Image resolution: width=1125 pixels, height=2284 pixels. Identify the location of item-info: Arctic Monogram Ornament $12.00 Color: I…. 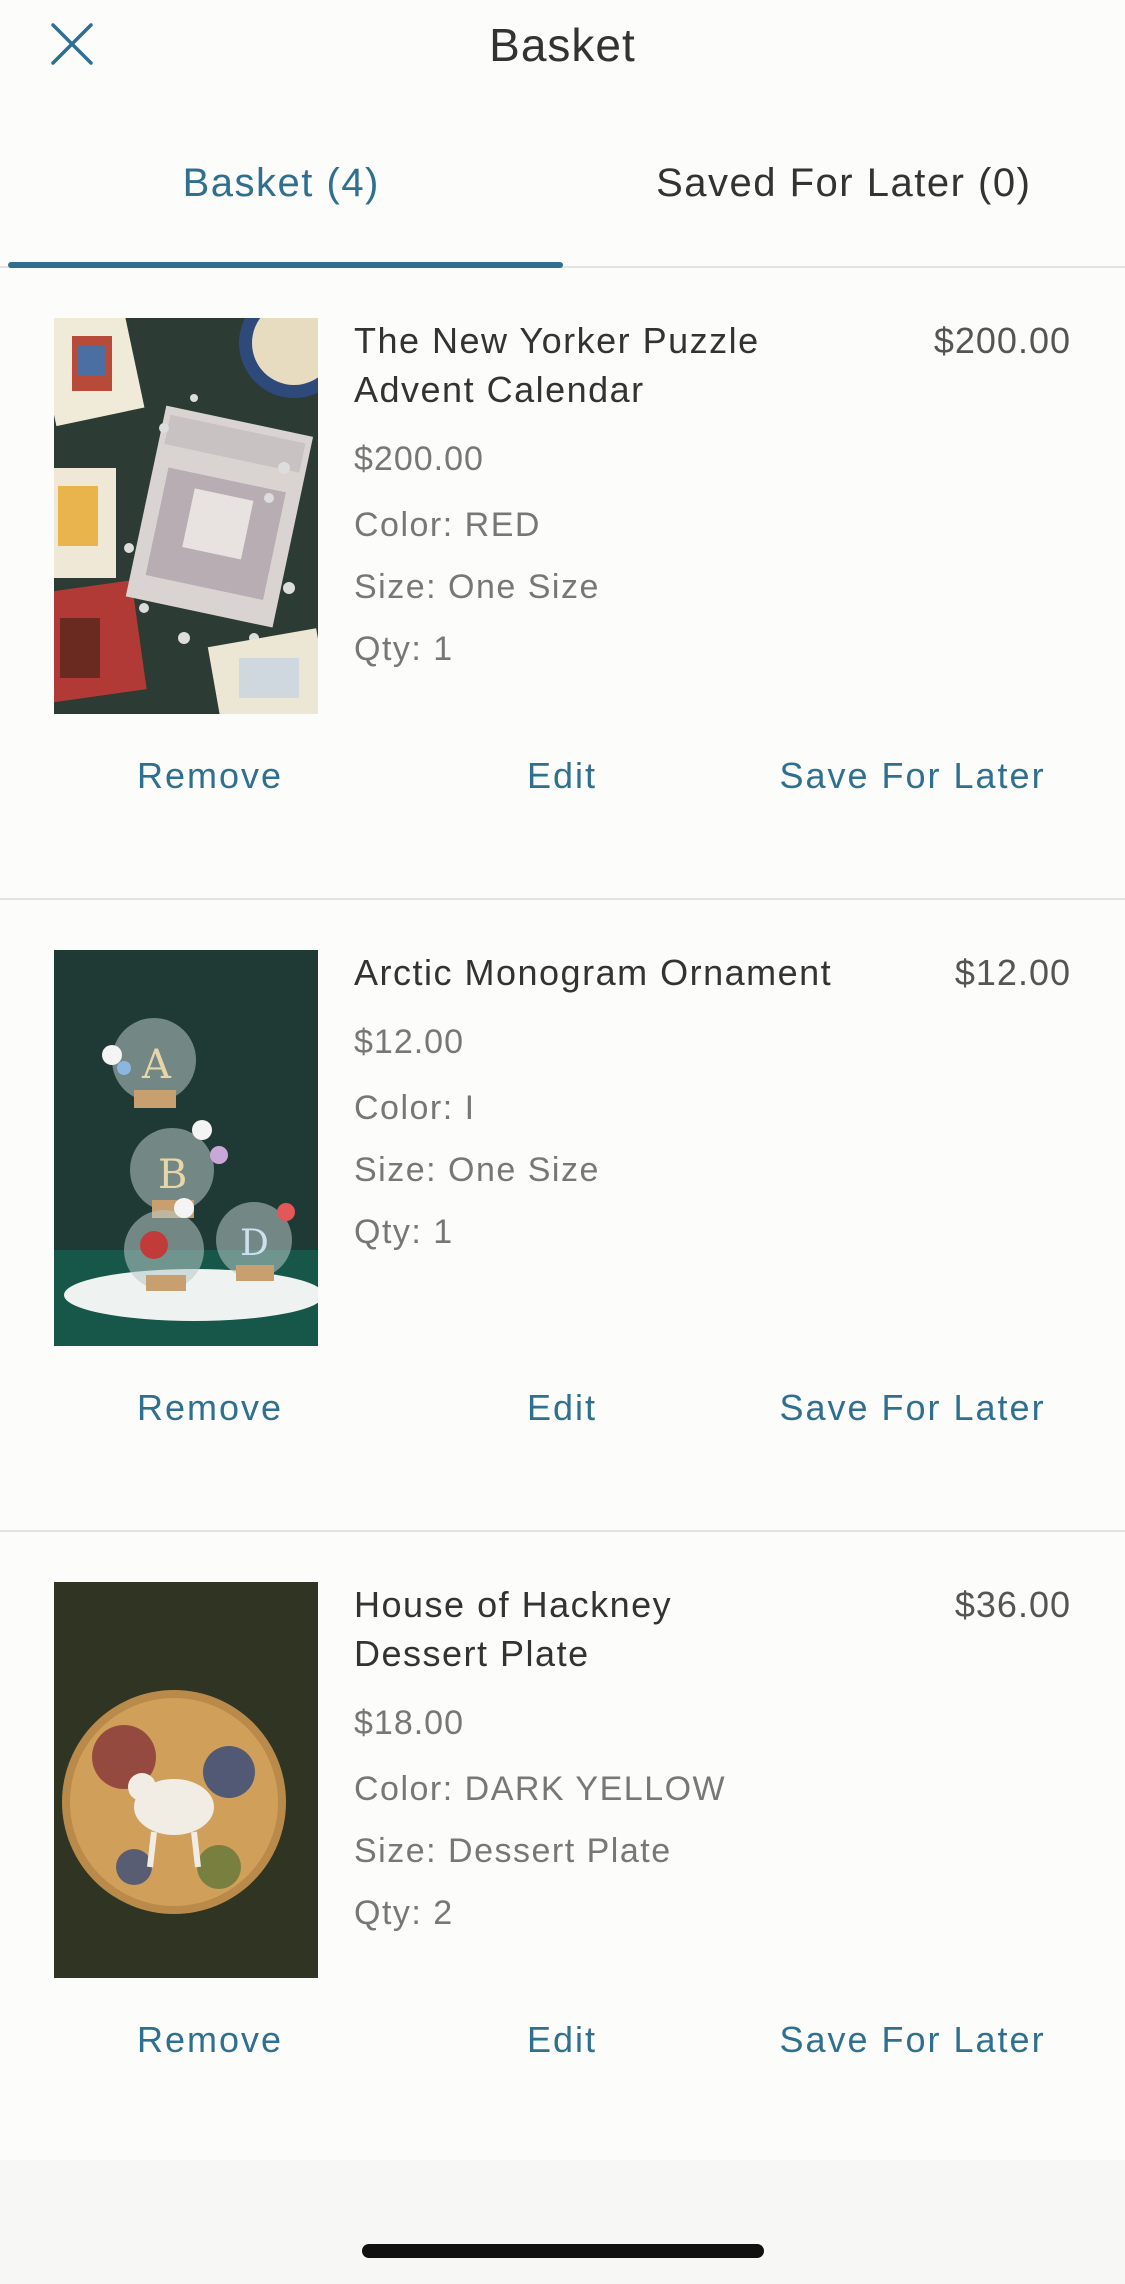
(614, 1105).